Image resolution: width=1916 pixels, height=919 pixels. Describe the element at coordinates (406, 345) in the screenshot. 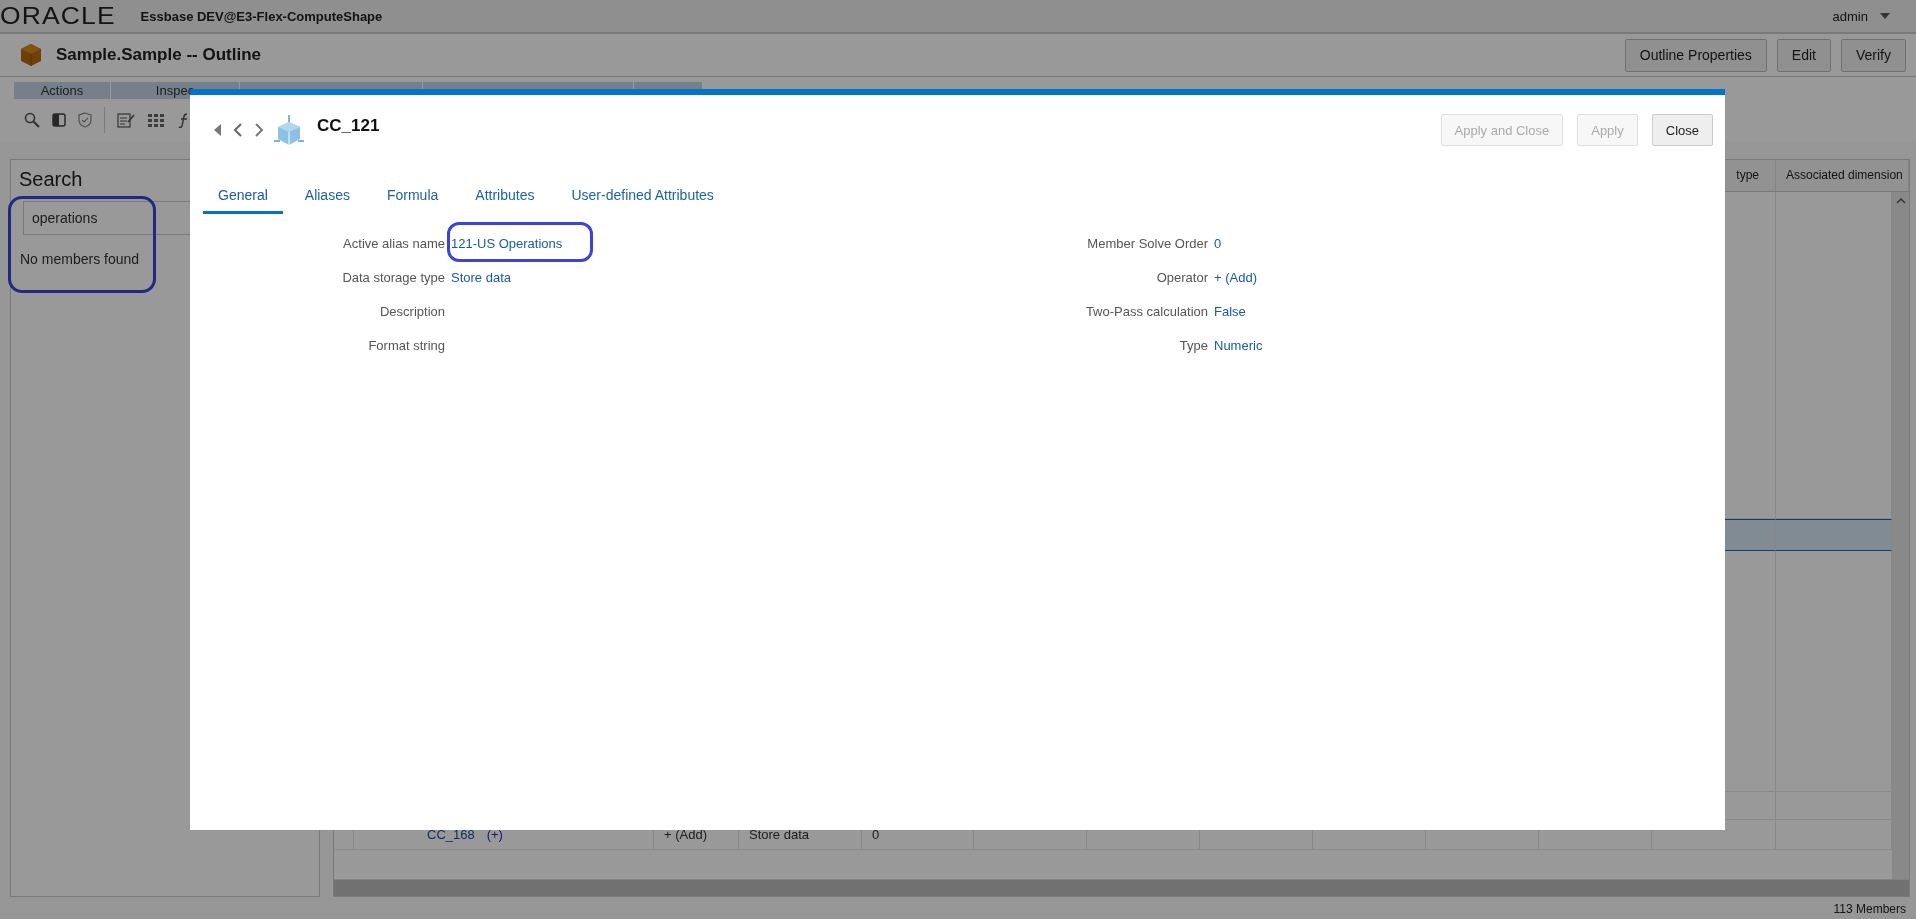

I see `property-label: Format string` at that location.